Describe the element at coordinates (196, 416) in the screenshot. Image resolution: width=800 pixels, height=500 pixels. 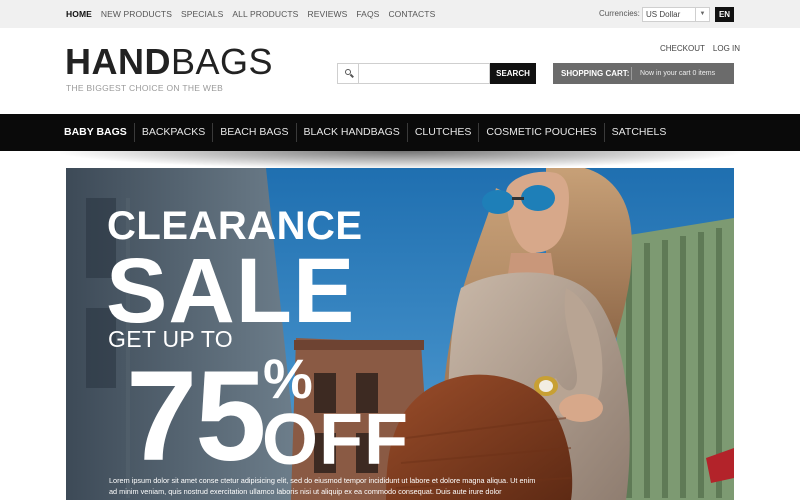
I see `hero-discount-number: 75` at that location.